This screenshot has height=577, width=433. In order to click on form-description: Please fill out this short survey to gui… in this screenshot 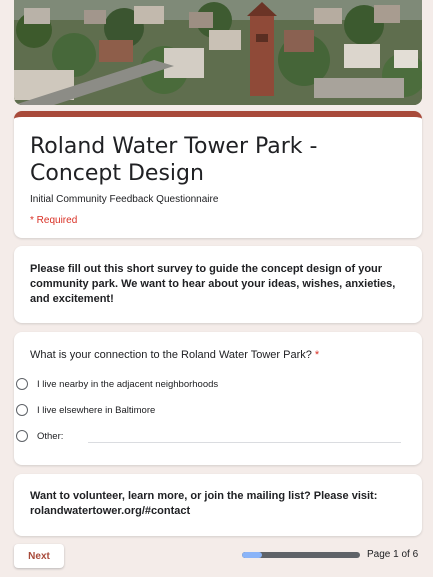, I will do `click(213, 284)`.